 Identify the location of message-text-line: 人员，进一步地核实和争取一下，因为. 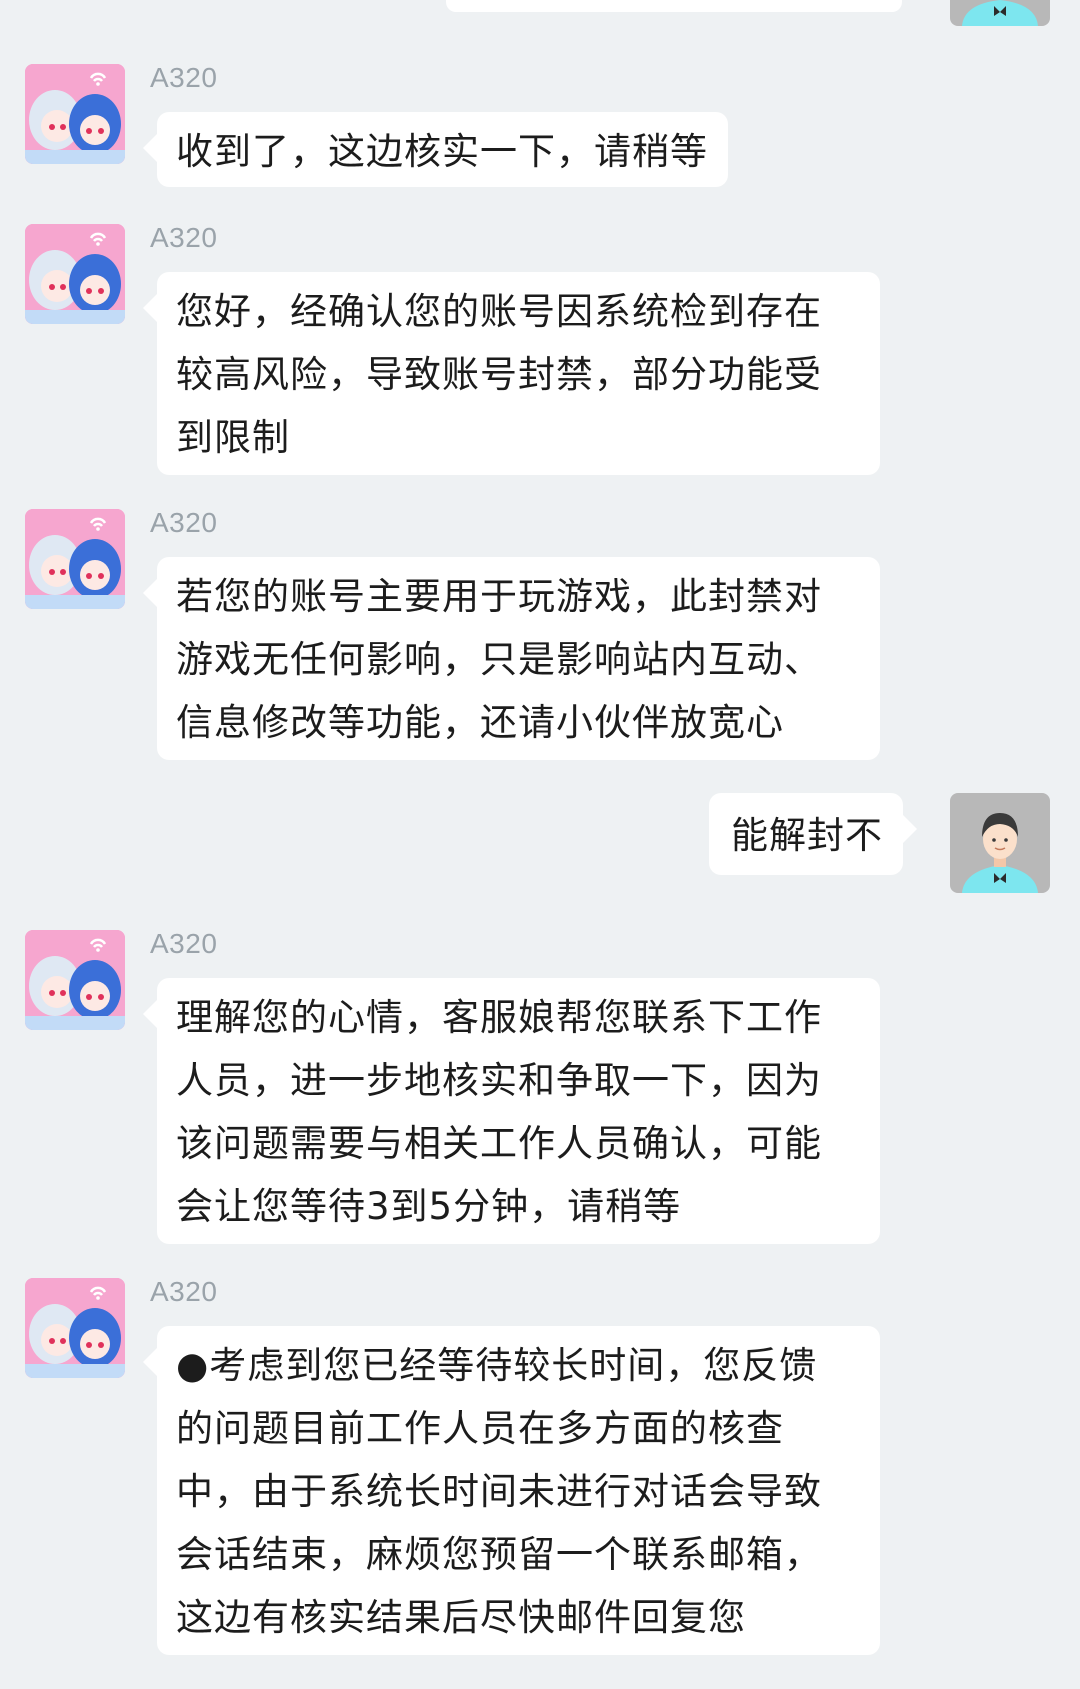
(499, 1080).